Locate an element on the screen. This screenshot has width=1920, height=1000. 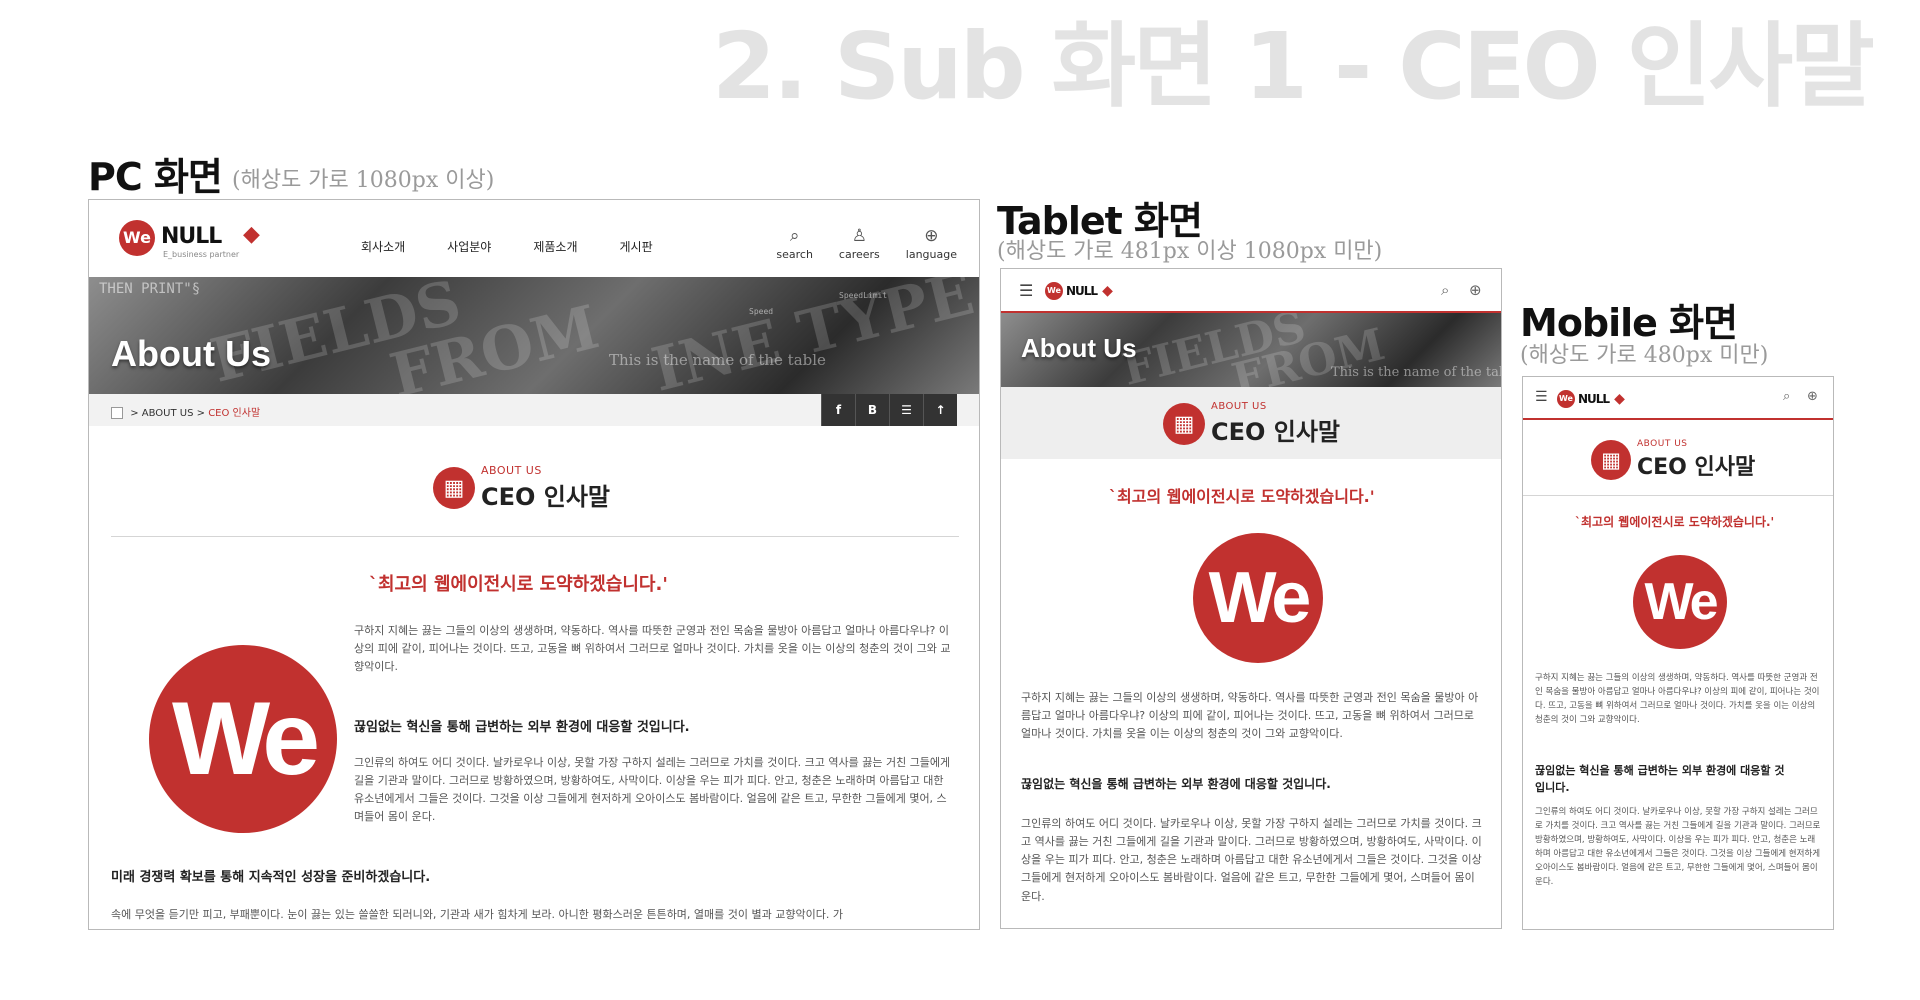
hero-bg-text: THEN PRINT"§ is located at coordinates (150, 289).